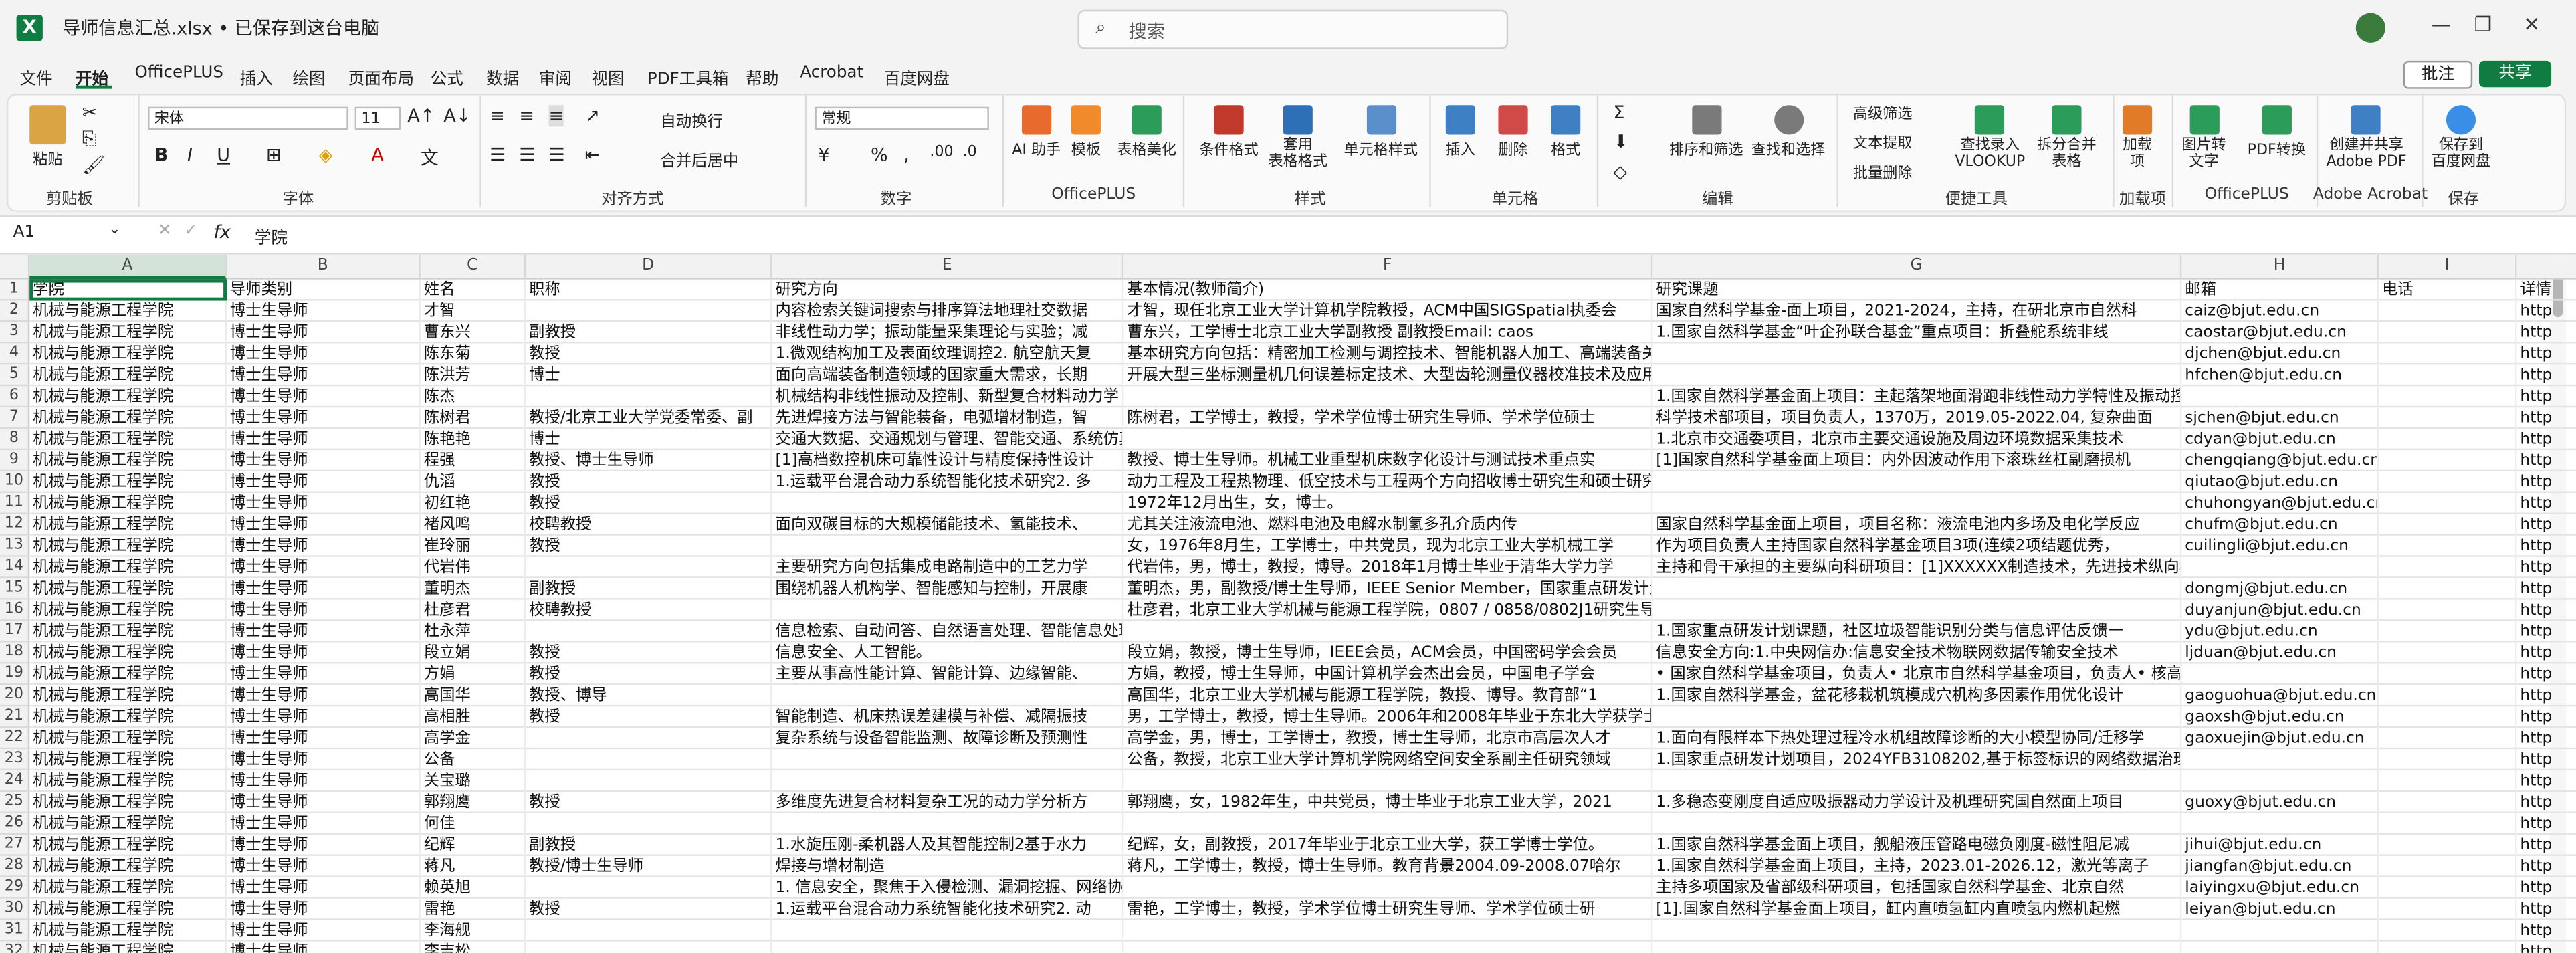 The image size is (2576, 953). What do you see at coordinates (2280, 610) in the screenshot?
I see `cell: duyanjun@bjut.edu.cn` at bounding box center [2280, 610].